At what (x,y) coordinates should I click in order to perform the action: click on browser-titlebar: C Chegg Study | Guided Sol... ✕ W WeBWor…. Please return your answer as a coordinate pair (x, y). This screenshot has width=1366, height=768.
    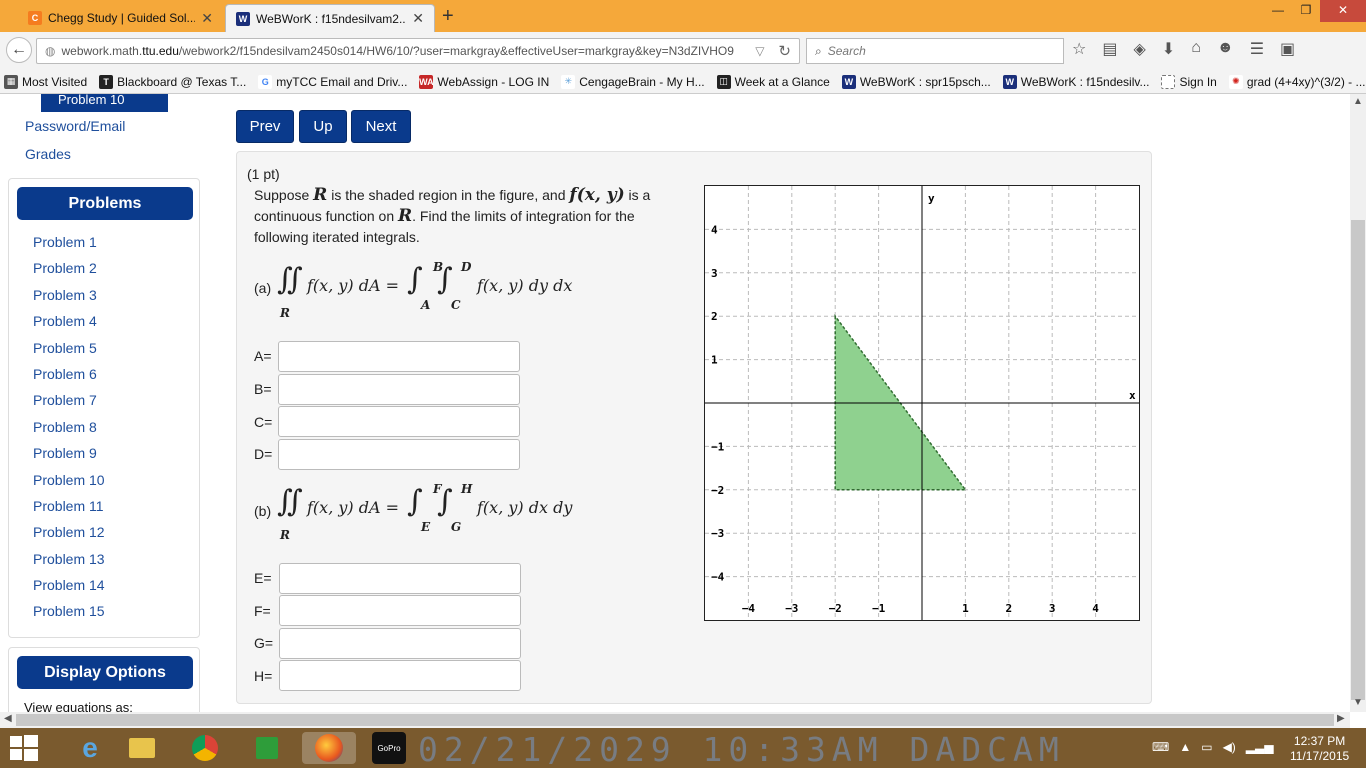
    Looking at the image, I should click on (683, 16).